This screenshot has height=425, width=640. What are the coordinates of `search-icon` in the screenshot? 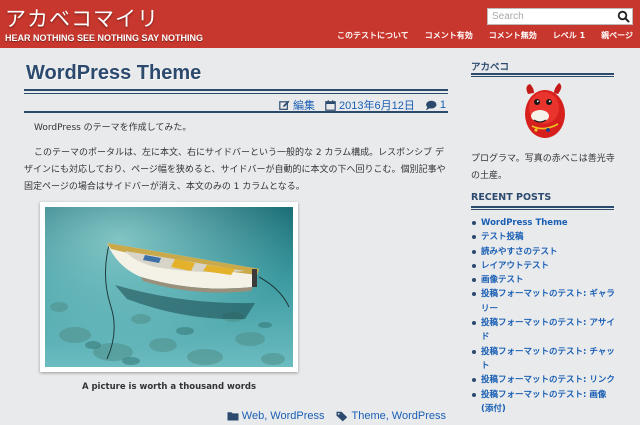 It's located at (623, 16).